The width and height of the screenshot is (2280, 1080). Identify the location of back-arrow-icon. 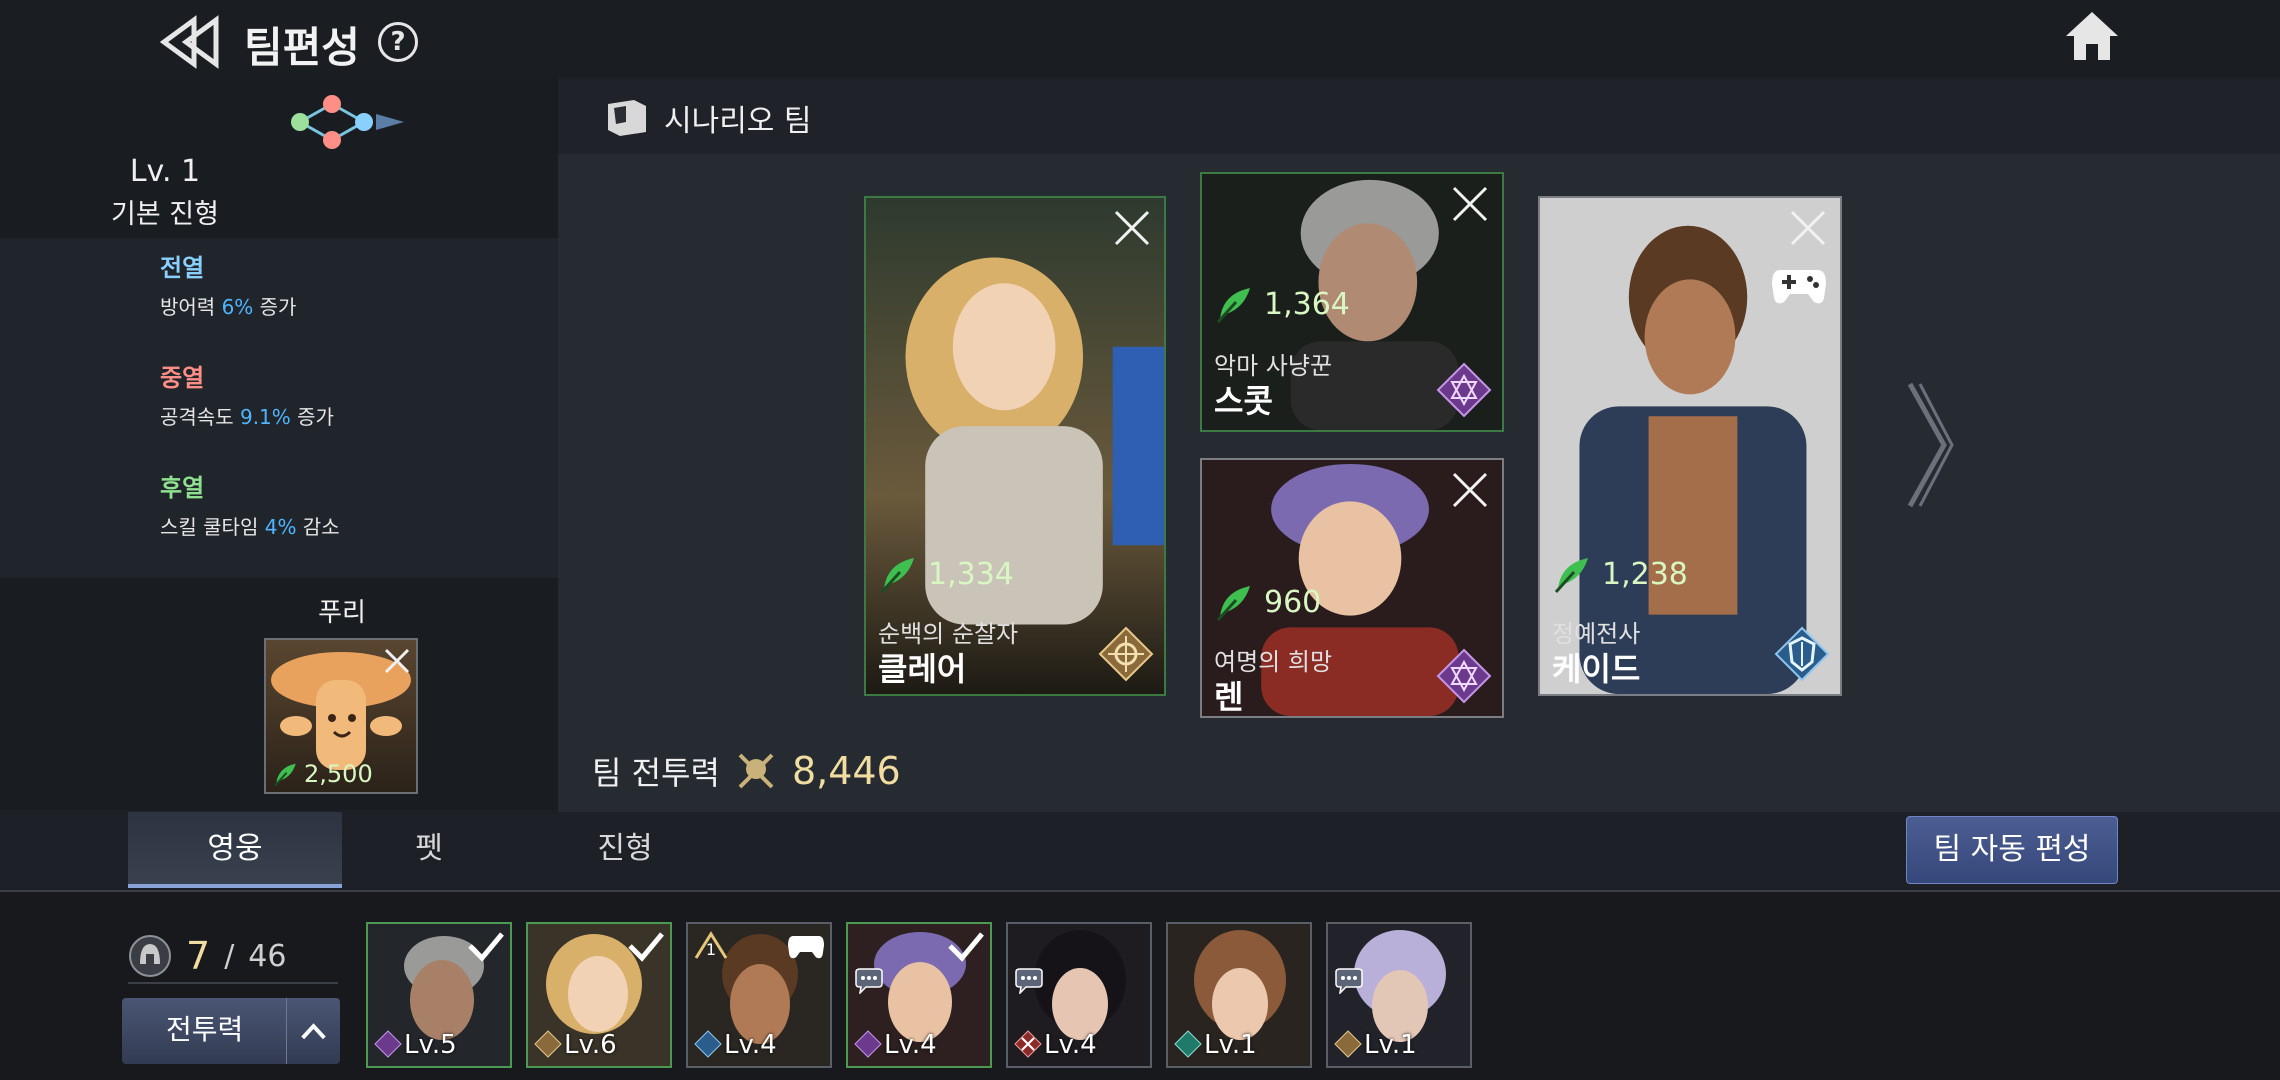
(195, 42).